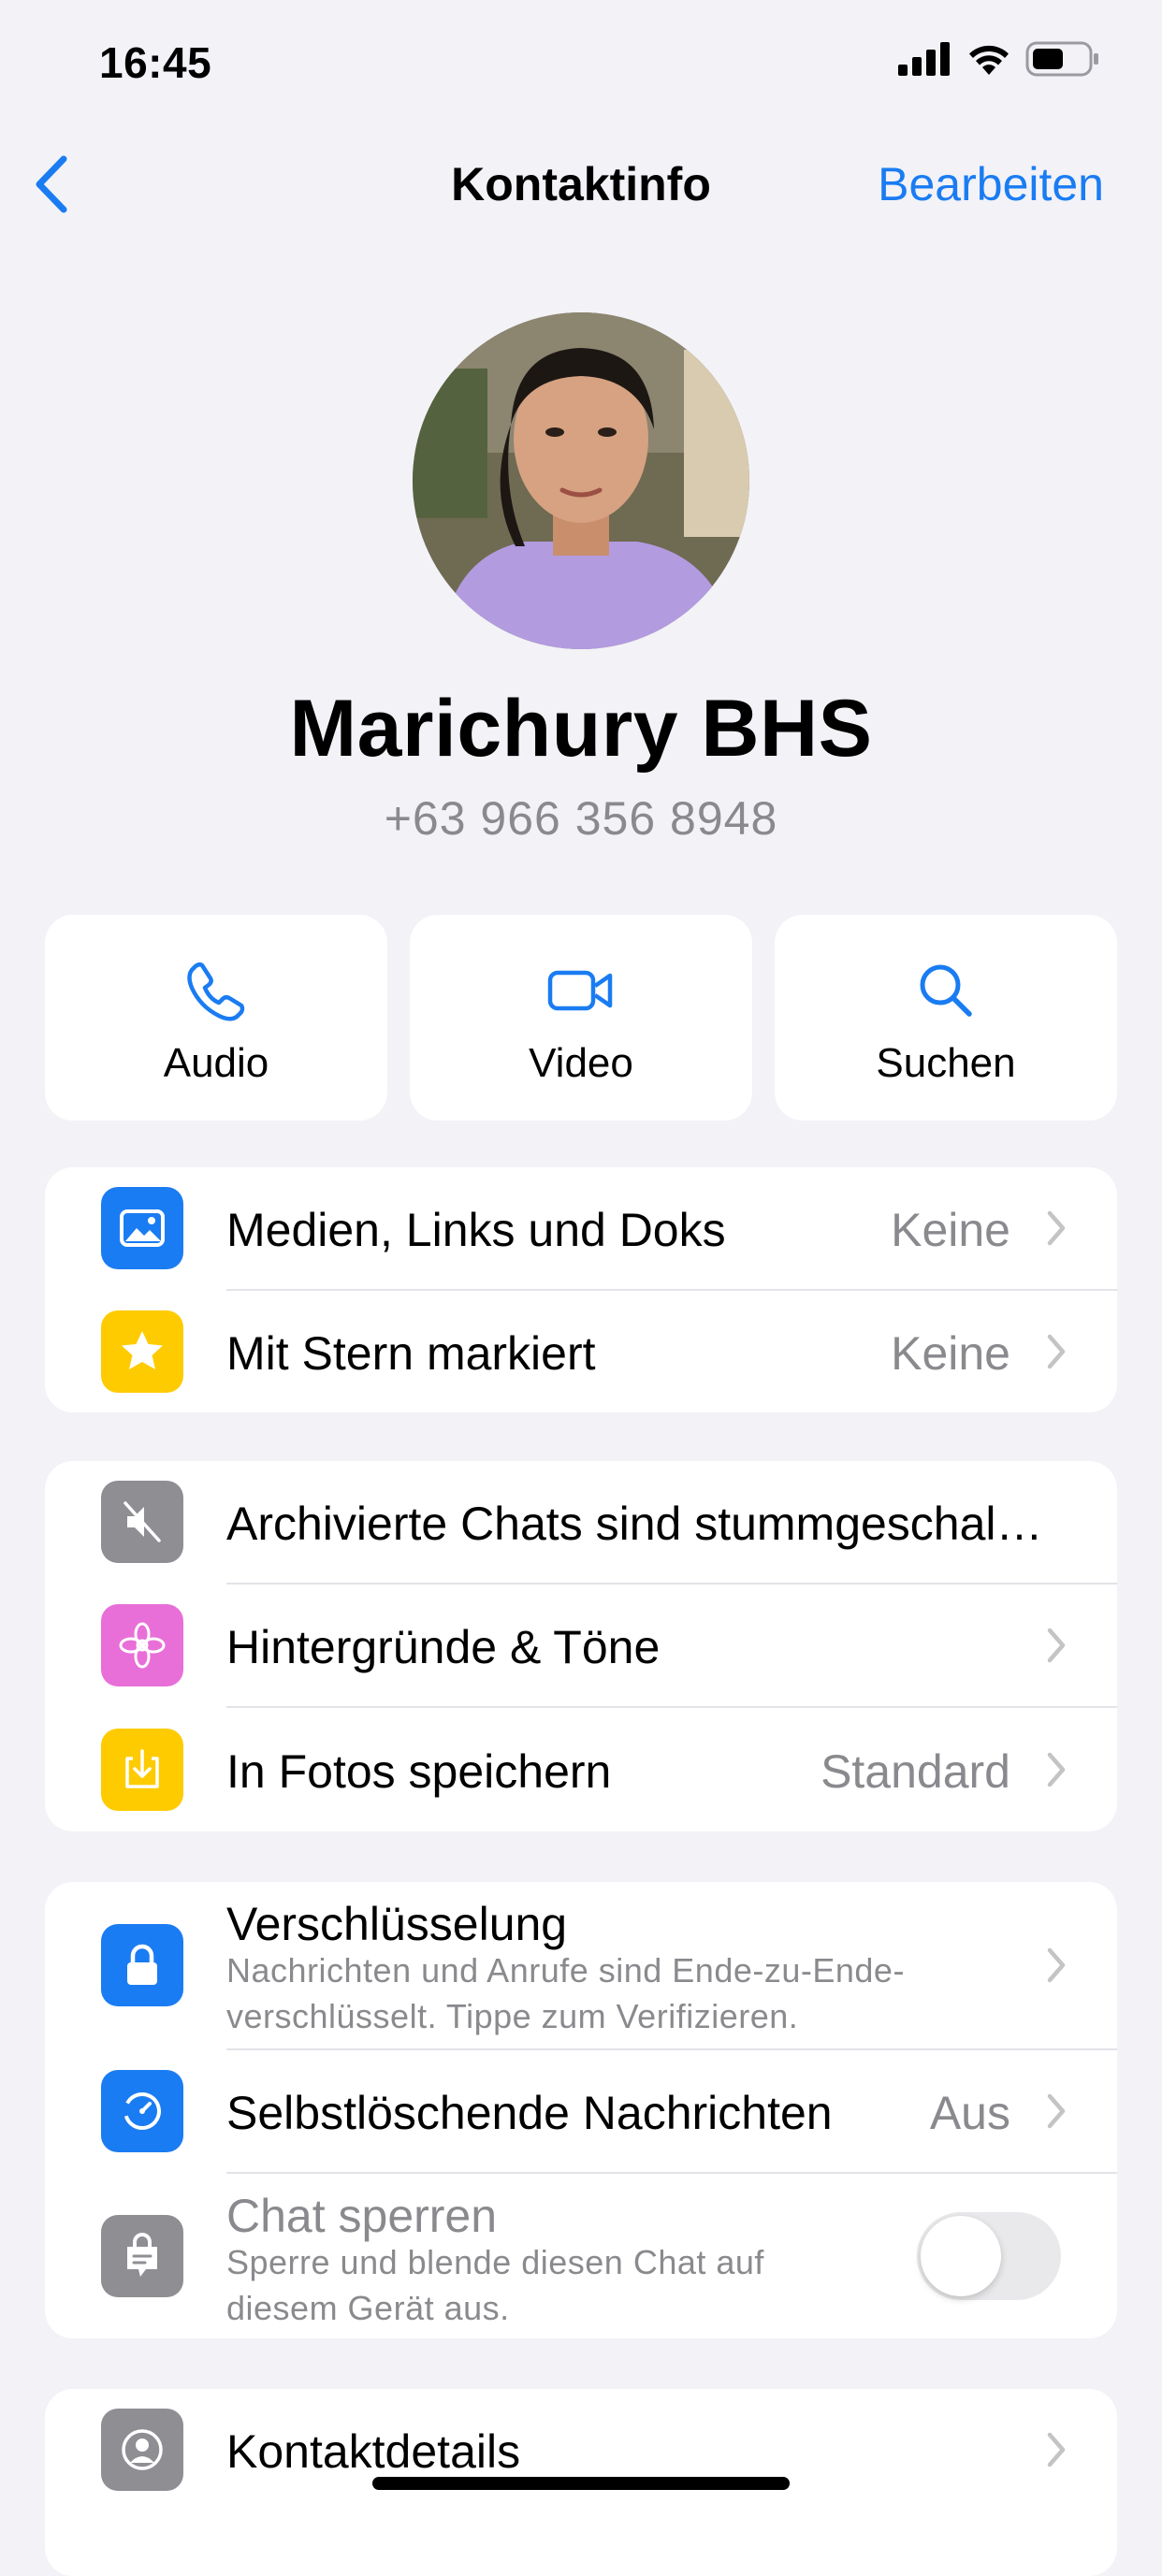 The image size is (1162, 2576). I want to click on row-media-links-docs: Medien, Links und Doks Keine, so click(581, 1228).